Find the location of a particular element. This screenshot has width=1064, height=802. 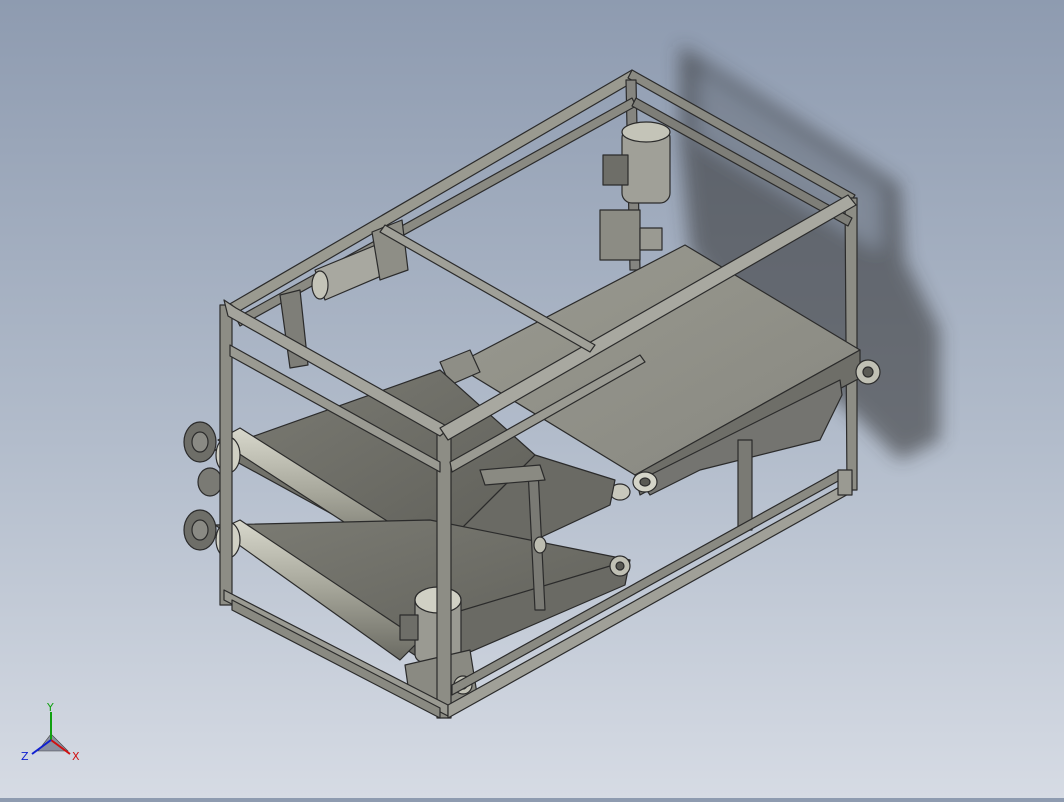

axis-triad: Y X Z is located at coordinates (50, 732).